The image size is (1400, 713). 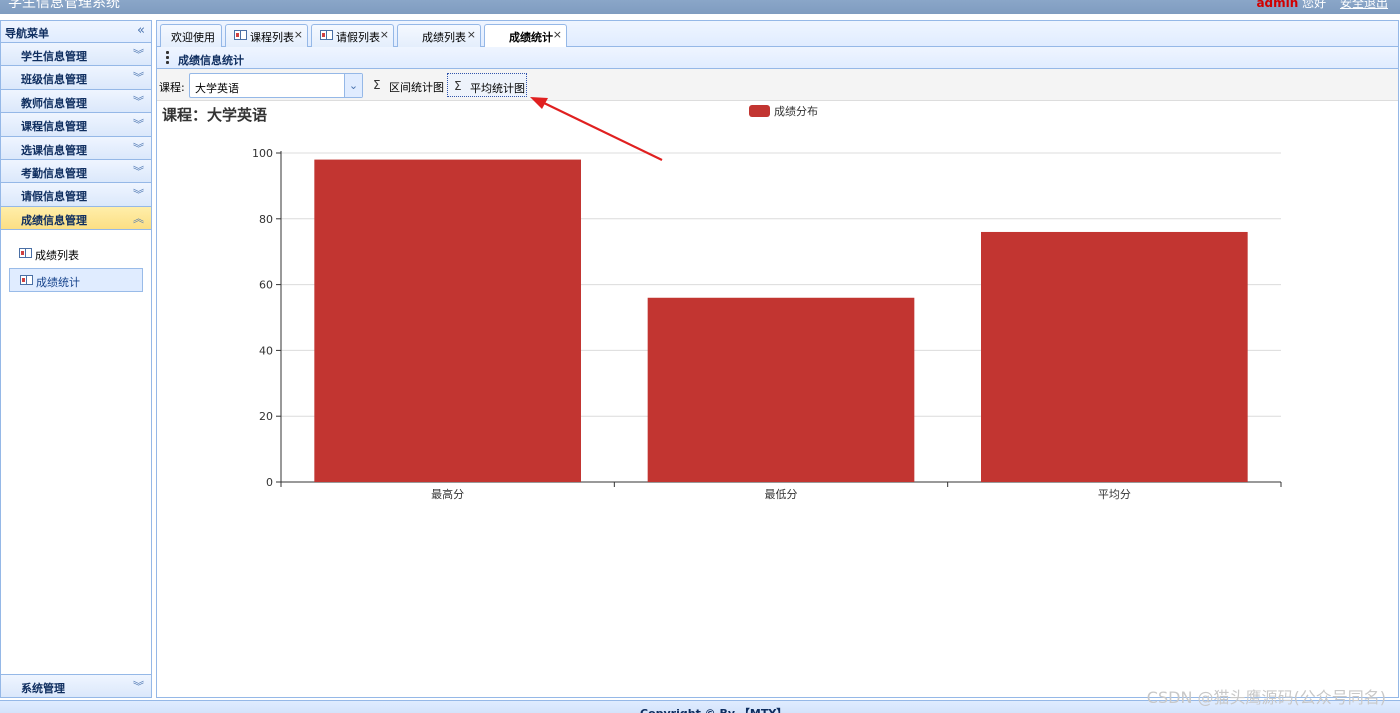 I want to click on user-box: admin 您好 安全退出, so click(x=1322, y=5).